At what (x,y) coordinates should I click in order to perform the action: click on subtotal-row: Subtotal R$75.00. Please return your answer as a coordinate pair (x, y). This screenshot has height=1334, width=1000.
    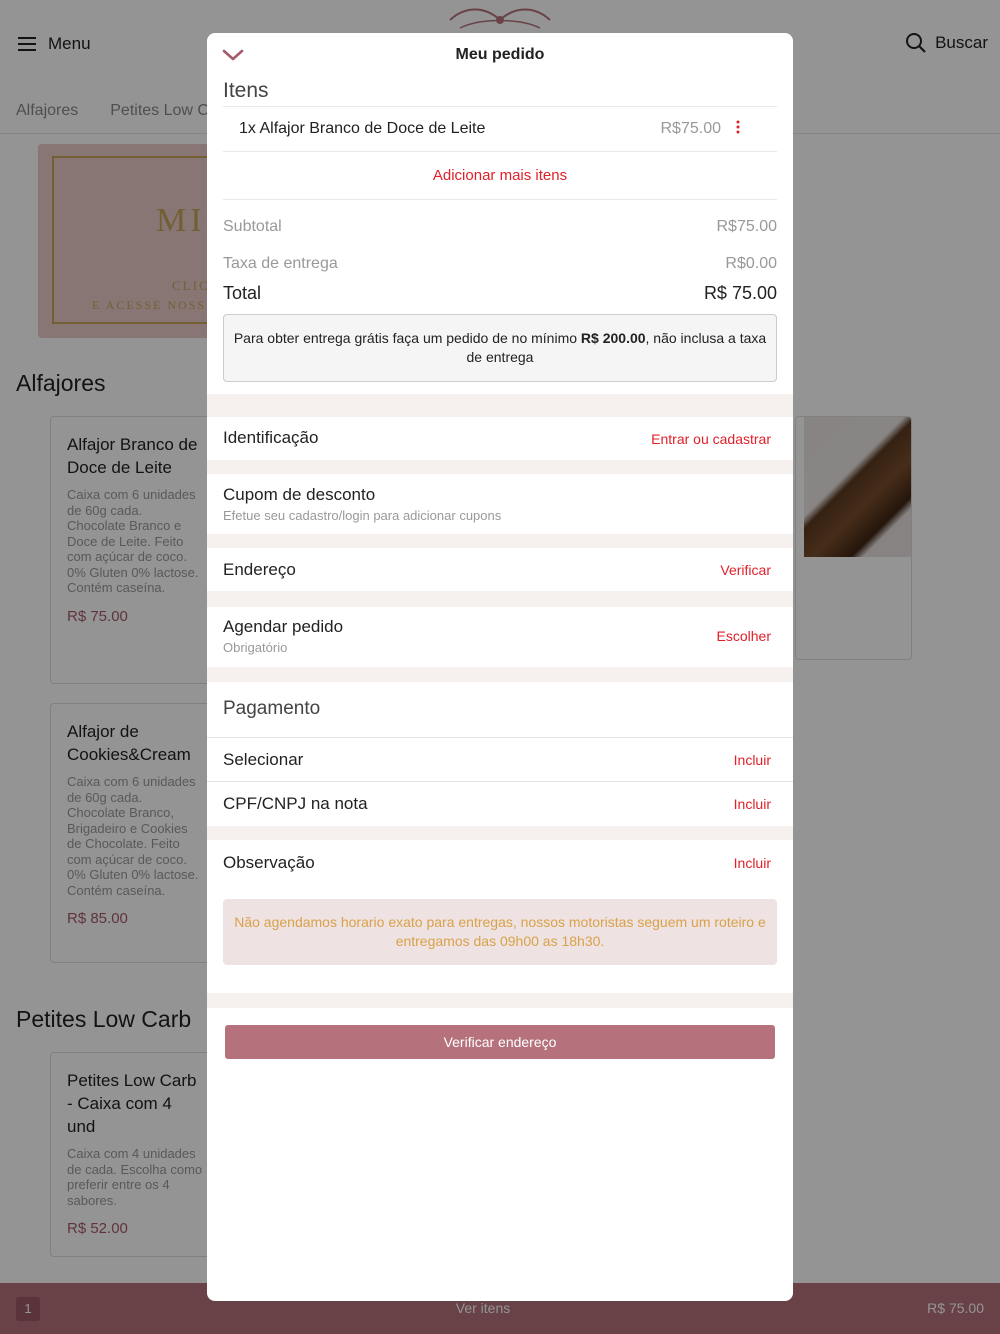
    Looking at the image, I should click on (500, 226).